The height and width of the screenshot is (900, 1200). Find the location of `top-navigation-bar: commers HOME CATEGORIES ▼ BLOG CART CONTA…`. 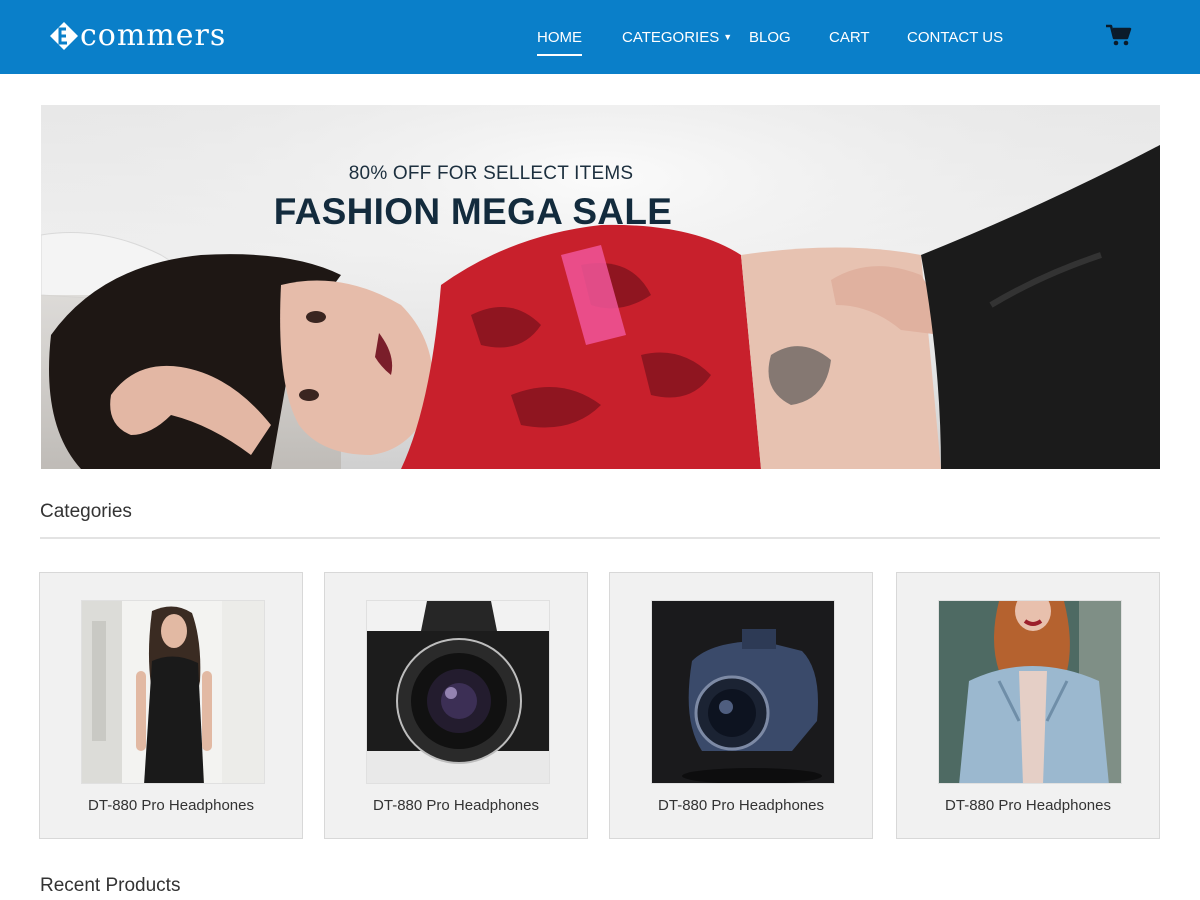

top-navigation-bar: commers HOME CATEGORIES ▼ BLOG CART CONTA… is located at coordinates (600, 37).